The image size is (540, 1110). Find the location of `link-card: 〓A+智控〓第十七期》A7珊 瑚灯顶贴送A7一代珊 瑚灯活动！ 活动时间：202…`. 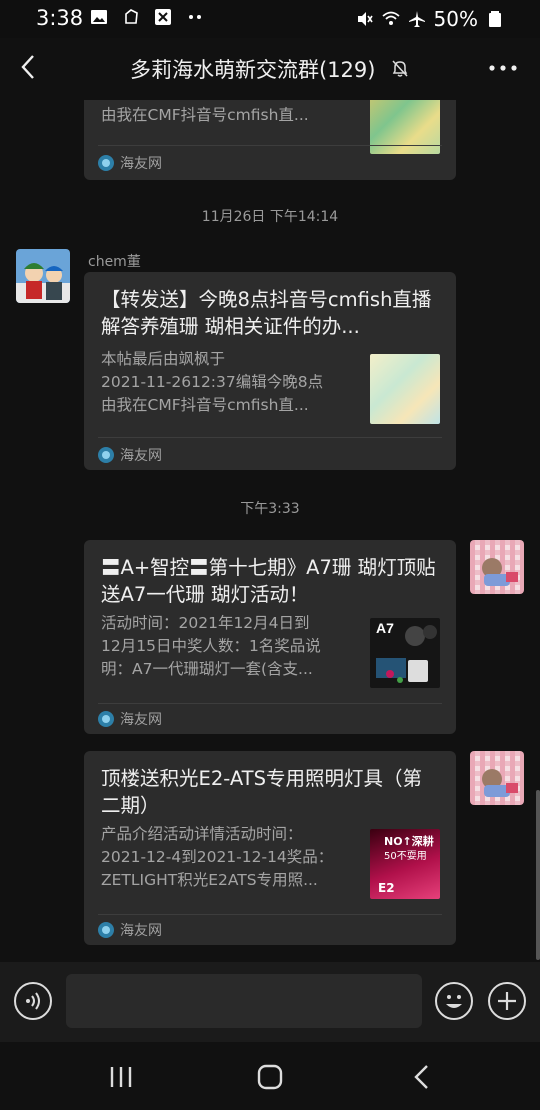

link-card: 〓A+智控〓第十七期》A7珊 瑚灯顶贴送A7一代珊 瑚灯活动！ 活动时间：202… is located at coordinates (270, 637).